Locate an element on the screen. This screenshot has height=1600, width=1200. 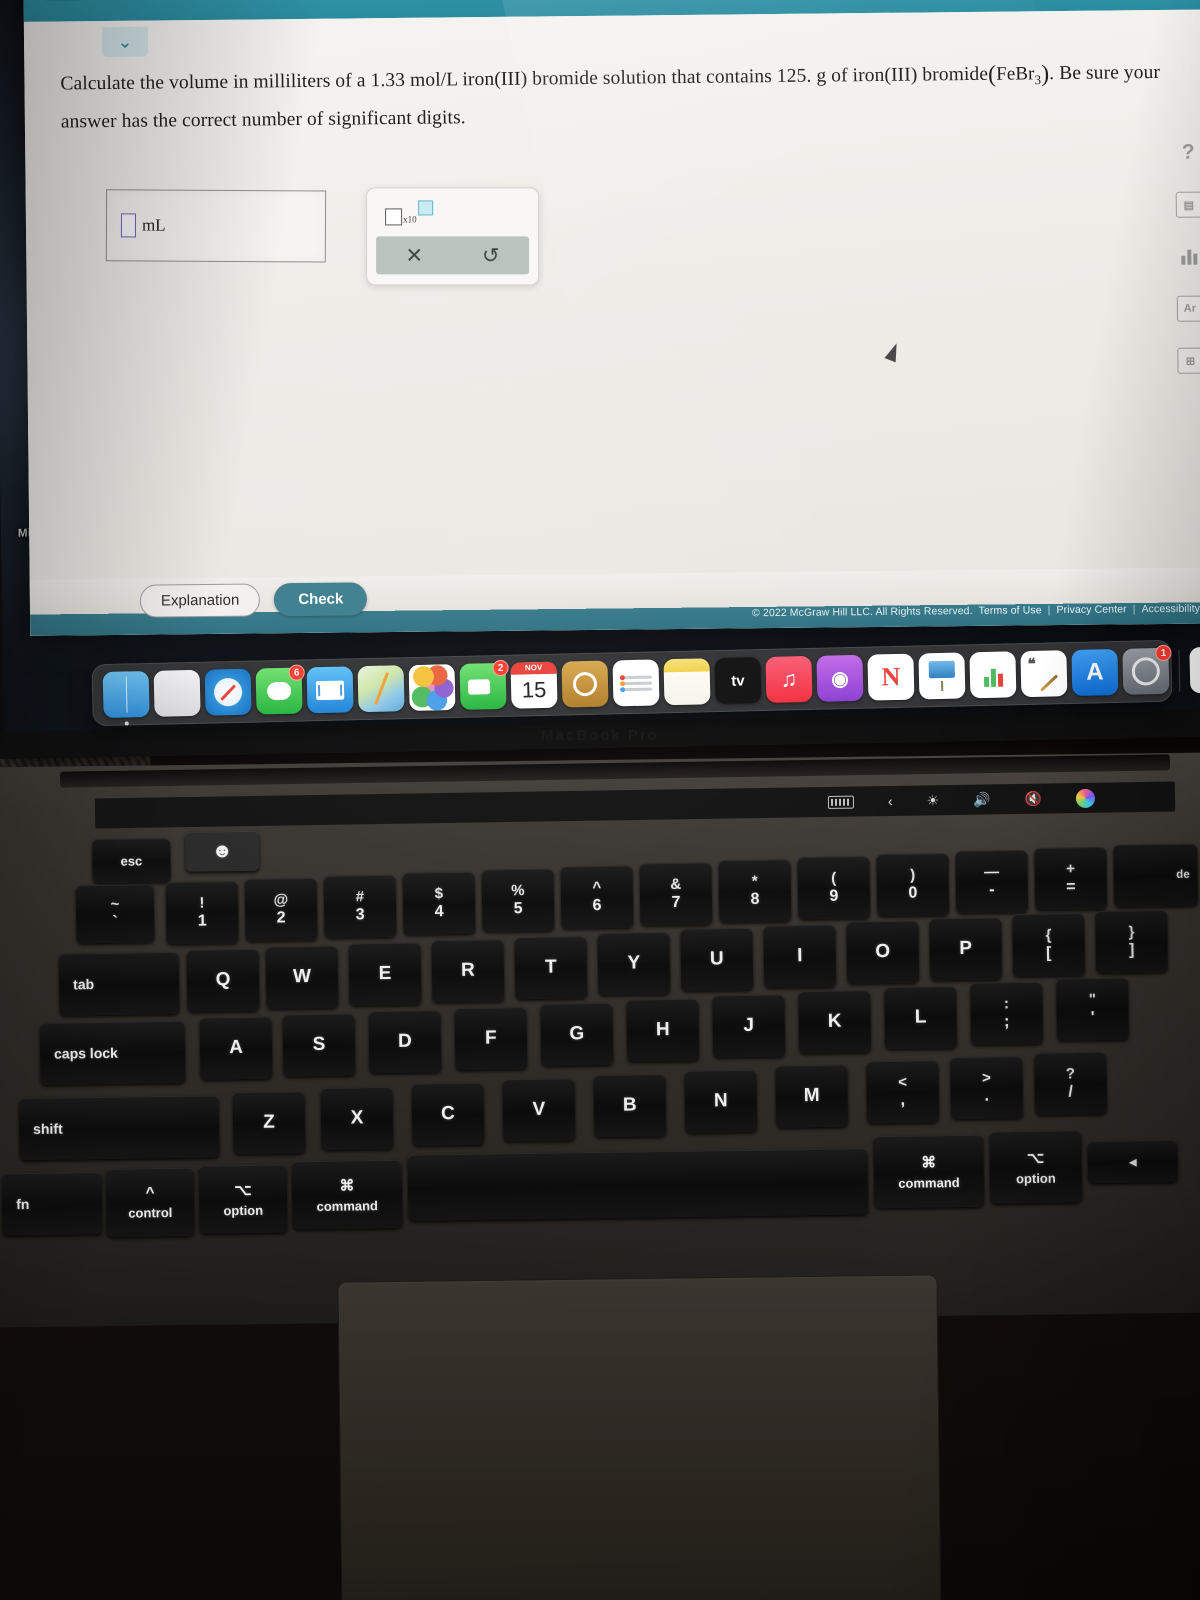
dock-keynote is located at coordinates (942, 676).